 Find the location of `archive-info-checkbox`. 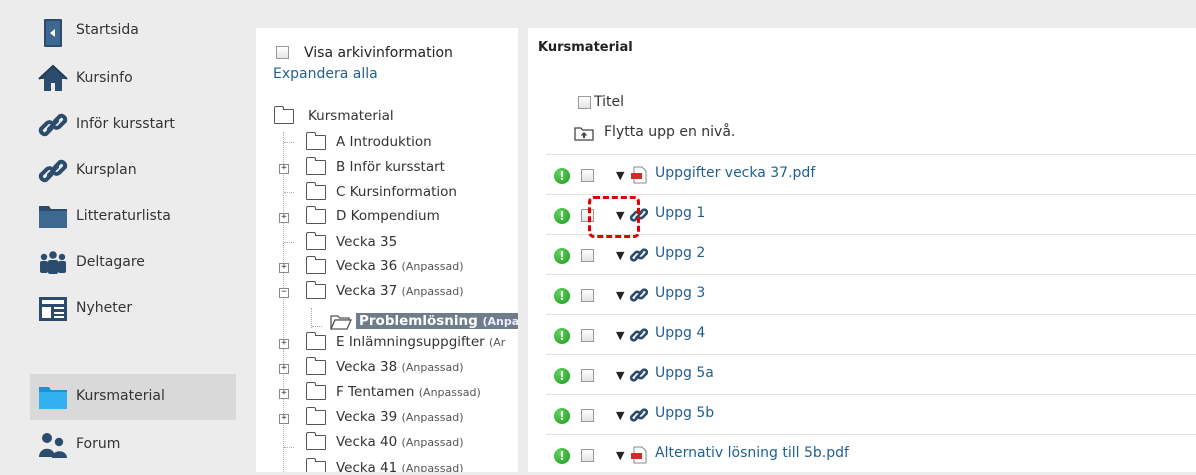

archive-info-checkbox is located at coordinates (282, 52).